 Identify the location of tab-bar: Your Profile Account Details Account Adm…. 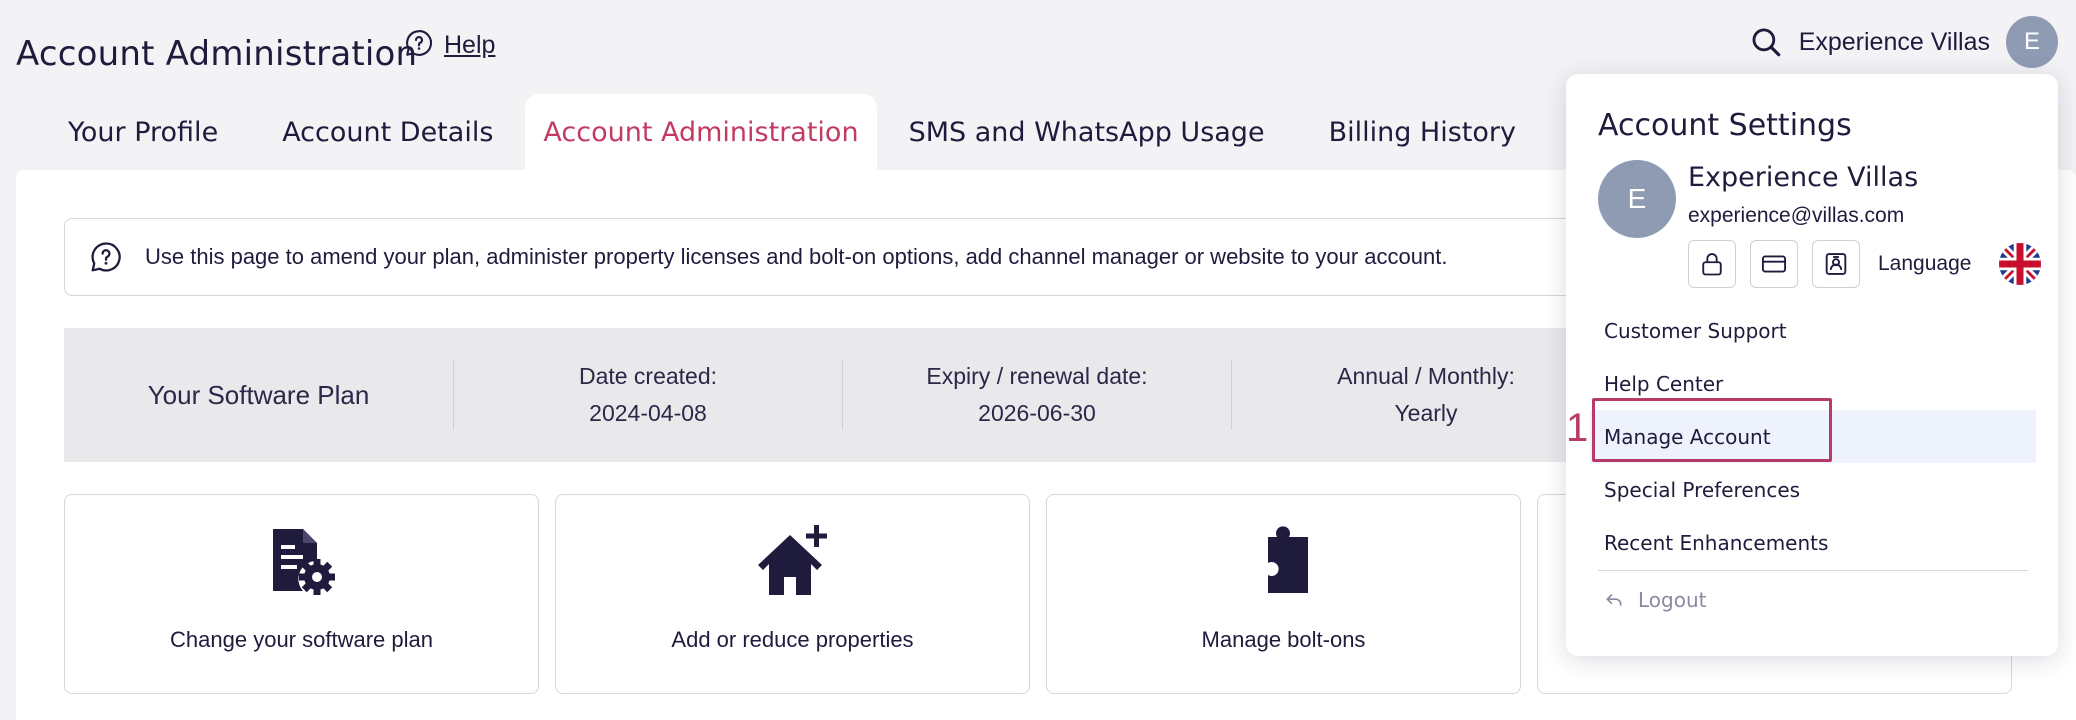
(792, 132).